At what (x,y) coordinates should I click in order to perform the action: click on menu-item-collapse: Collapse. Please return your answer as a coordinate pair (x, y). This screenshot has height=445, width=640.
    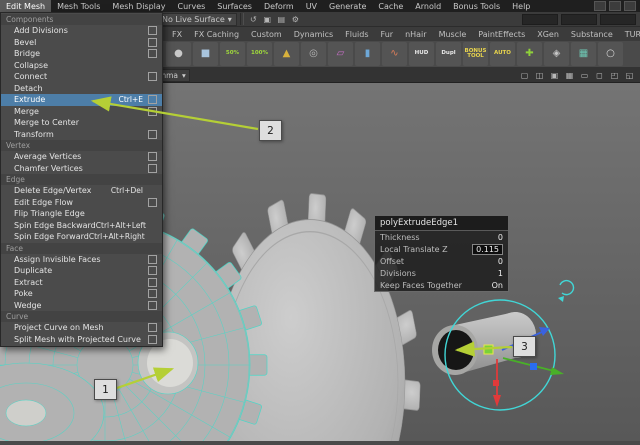
    Looking at the image, I should click on (81, 66).